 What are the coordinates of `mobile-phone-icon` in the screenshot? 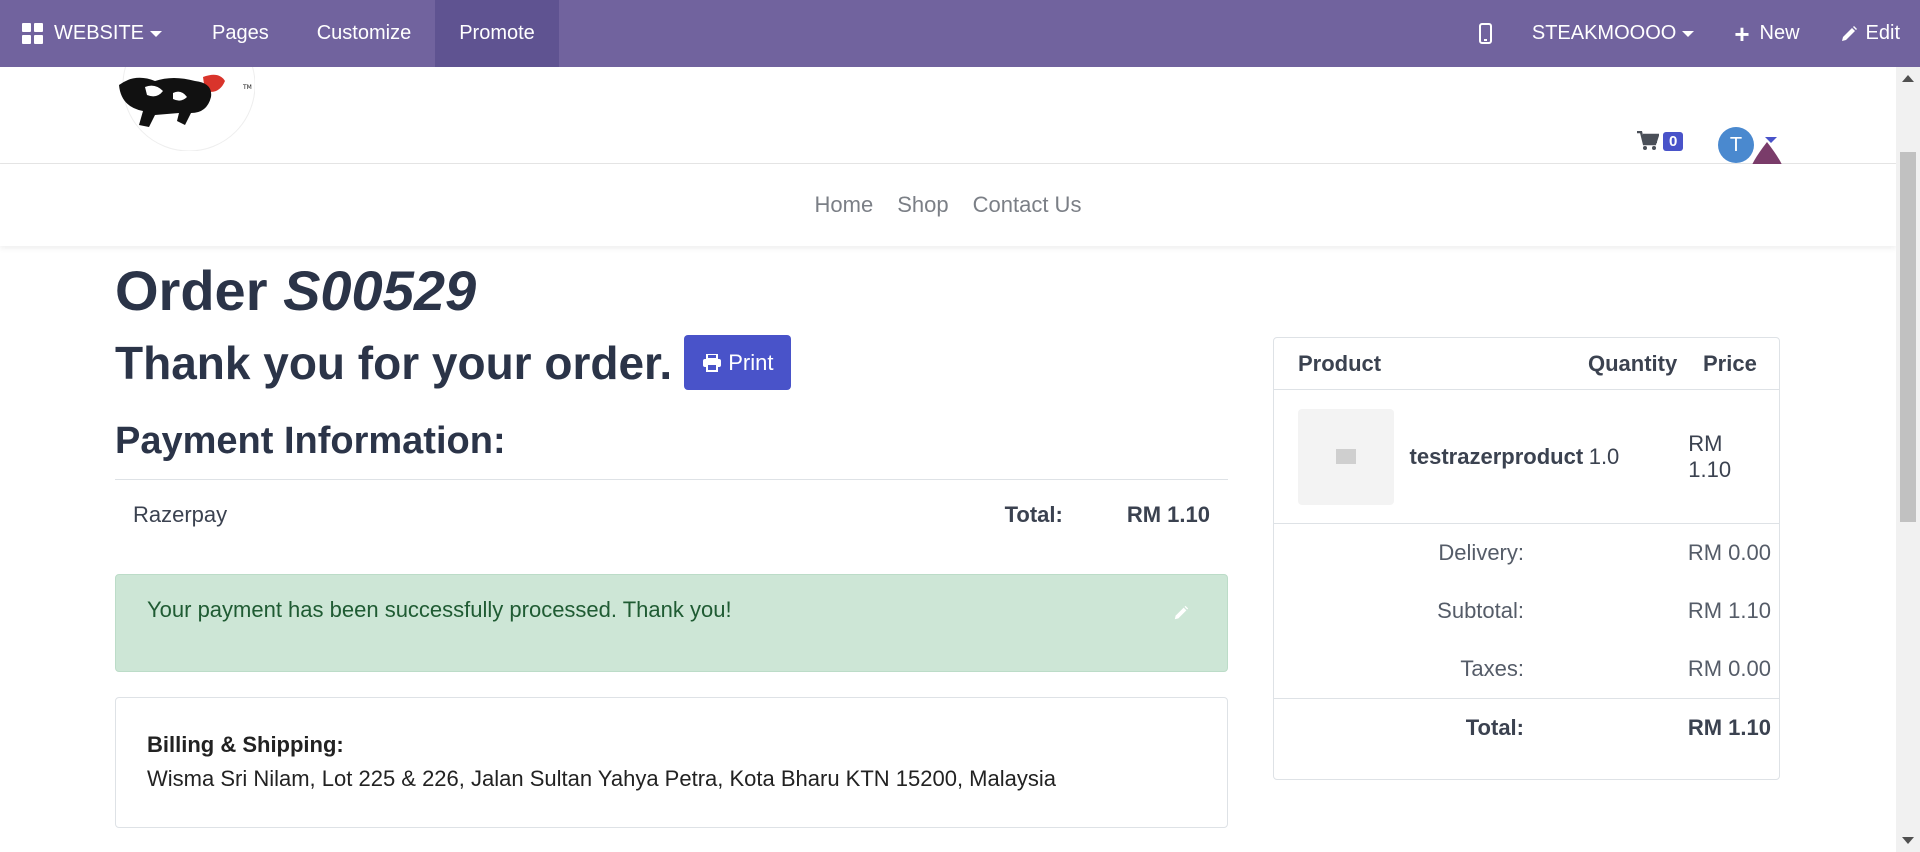 It's located at (1485, 33).